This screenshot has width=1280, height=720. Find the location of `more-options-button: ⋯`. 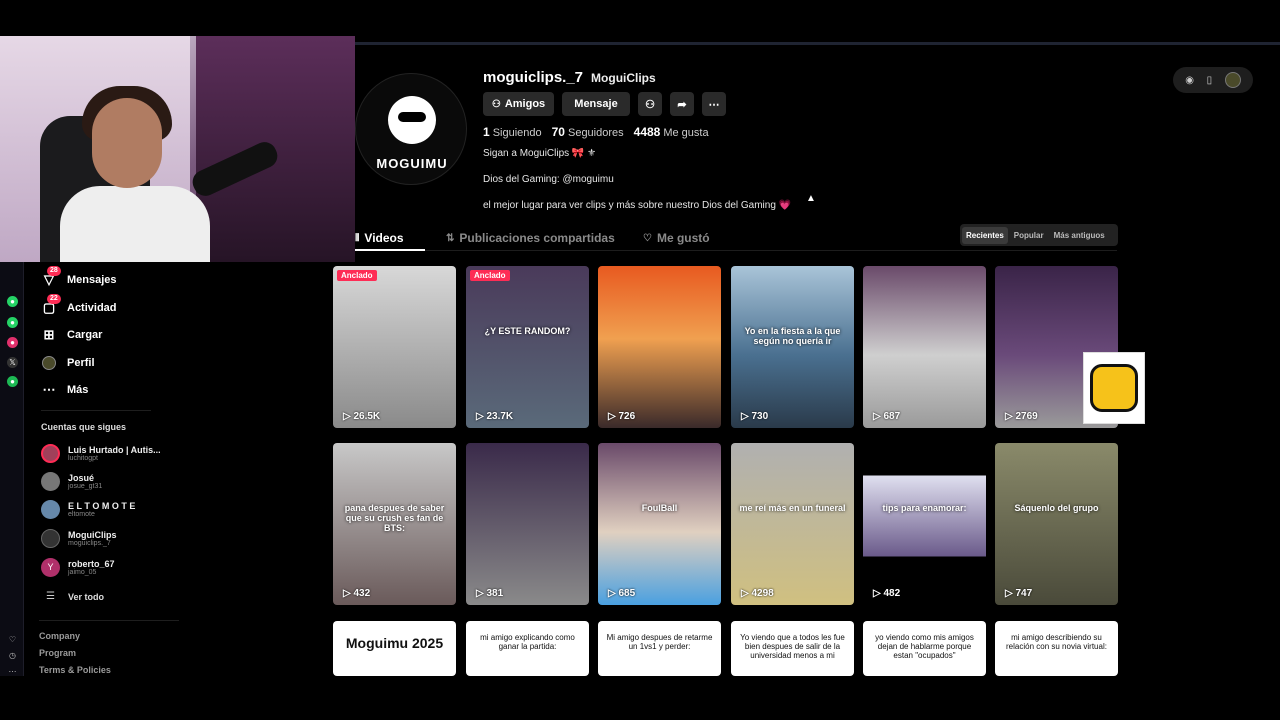

more-options-button: ⋯ is located at coordinates (714, 104).